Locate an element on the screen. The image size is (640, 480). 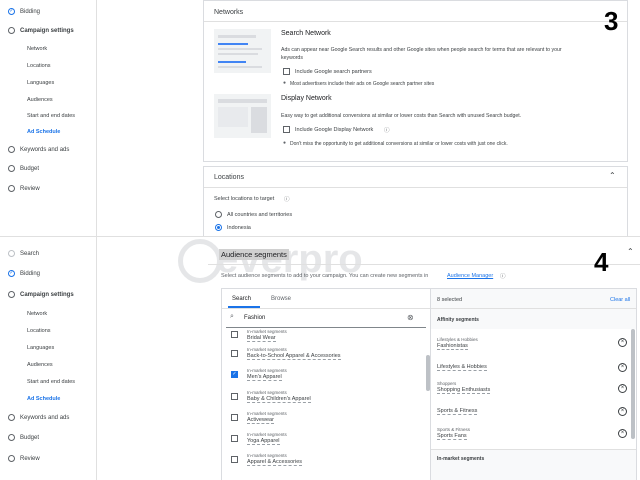
result-name: Yoga Apparel is located at coordinates (263, 442).